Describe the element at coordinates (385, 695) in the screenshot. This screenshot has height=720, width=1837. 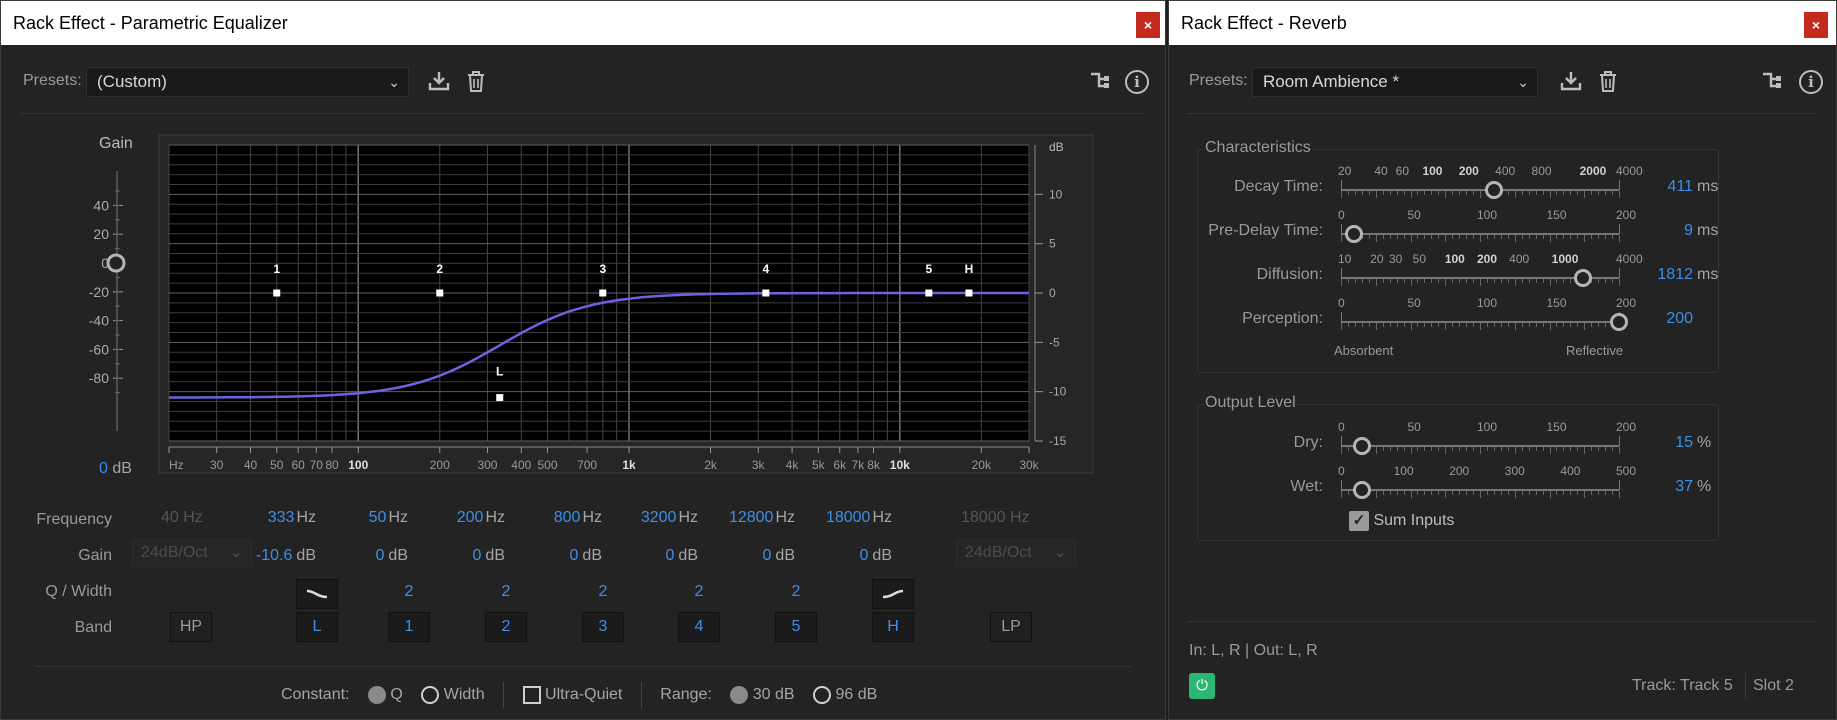
I see `constant-q-option: Q` at that location.